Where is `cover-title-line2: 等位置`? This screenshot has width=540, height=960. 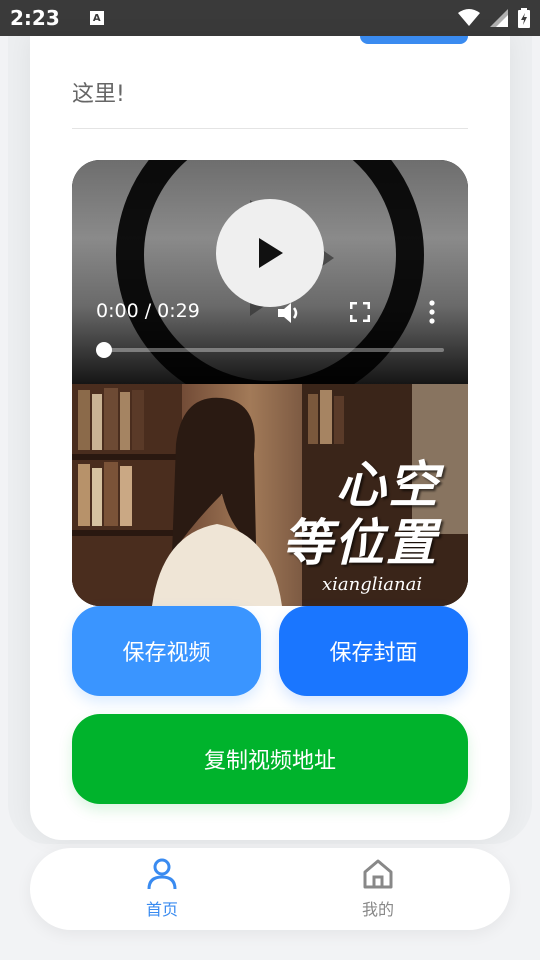 cover-title-line2: 等位置 is located at coordinates (360, 543).